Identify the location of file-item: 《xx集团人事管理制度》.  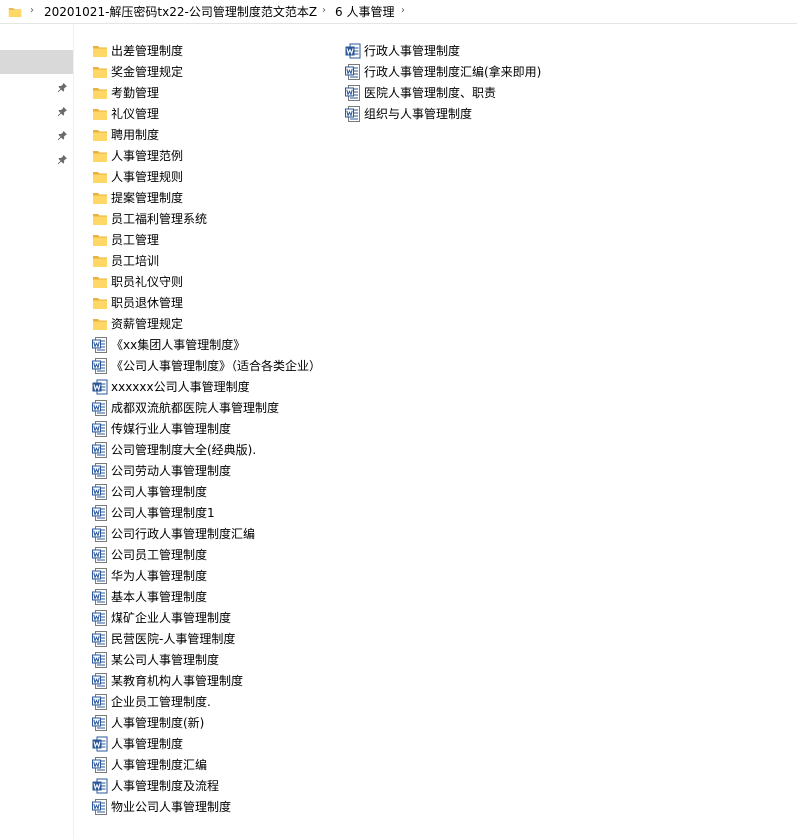
(217, 344).